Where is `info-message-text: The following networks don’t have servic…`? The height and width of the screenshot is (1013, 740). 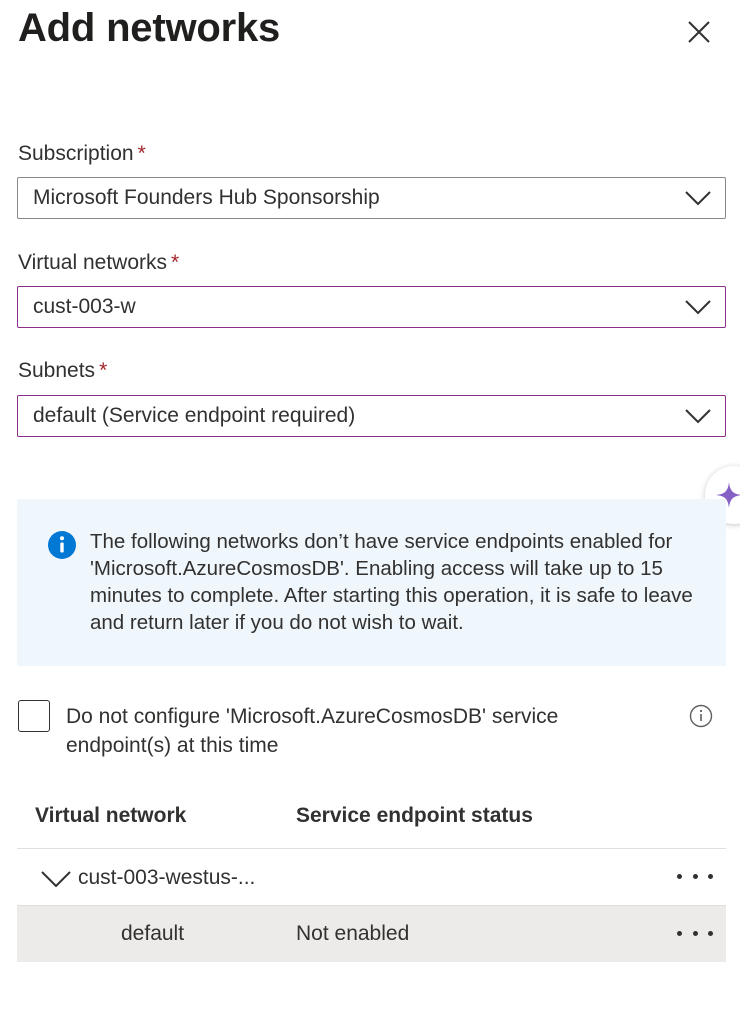 info-message-text: The following networks don’t have servic… is located at coordinates (391, 582).